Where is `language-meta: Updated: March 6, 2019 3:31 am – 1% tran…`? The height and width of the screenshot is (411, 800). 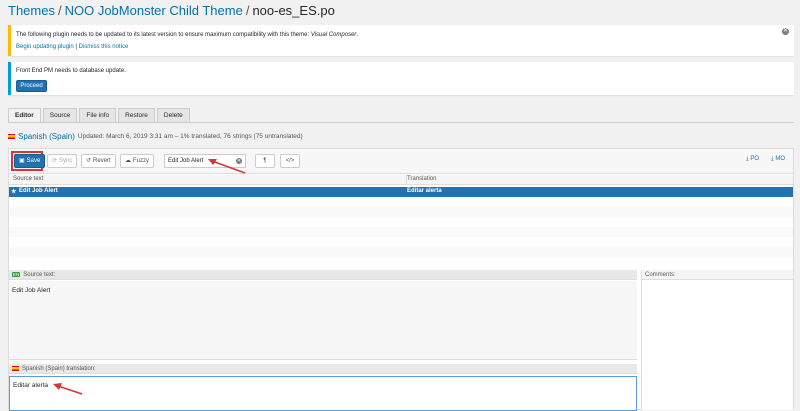 language-meta: Updated: March 6, 2019 3:31 am – 1% tran… is located at coordinates (190, 136).